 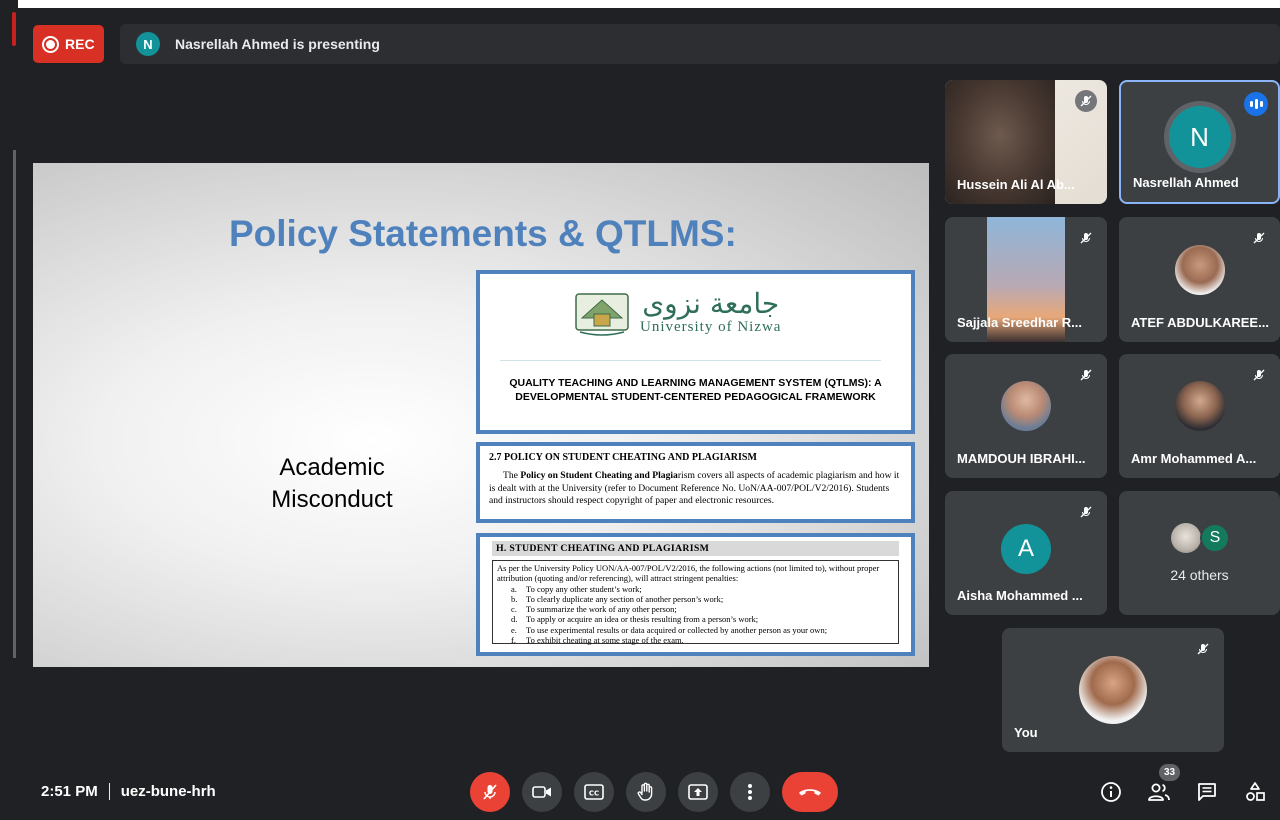 What do you see at coordinates (80, 44) in the screenshot?
I see `recording-label: REC` at bounding box center [80, 44].